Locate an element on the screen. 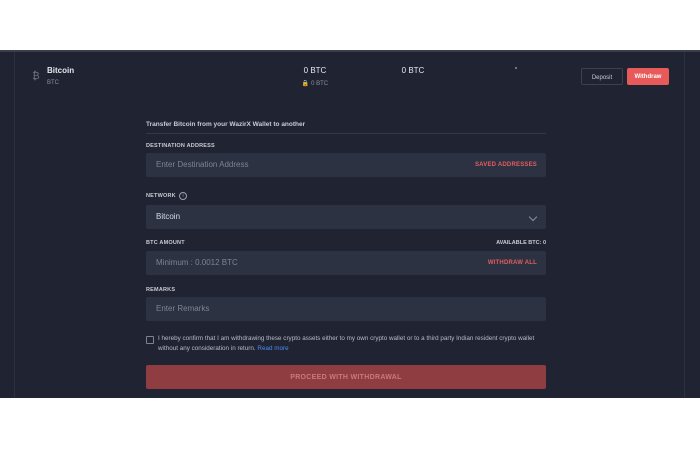 The width and height of the screenshot is (700, 450). proceed-withdrawal-button: PROCEED WITH WITHDRAWAL is located at coordinates (346, 377).